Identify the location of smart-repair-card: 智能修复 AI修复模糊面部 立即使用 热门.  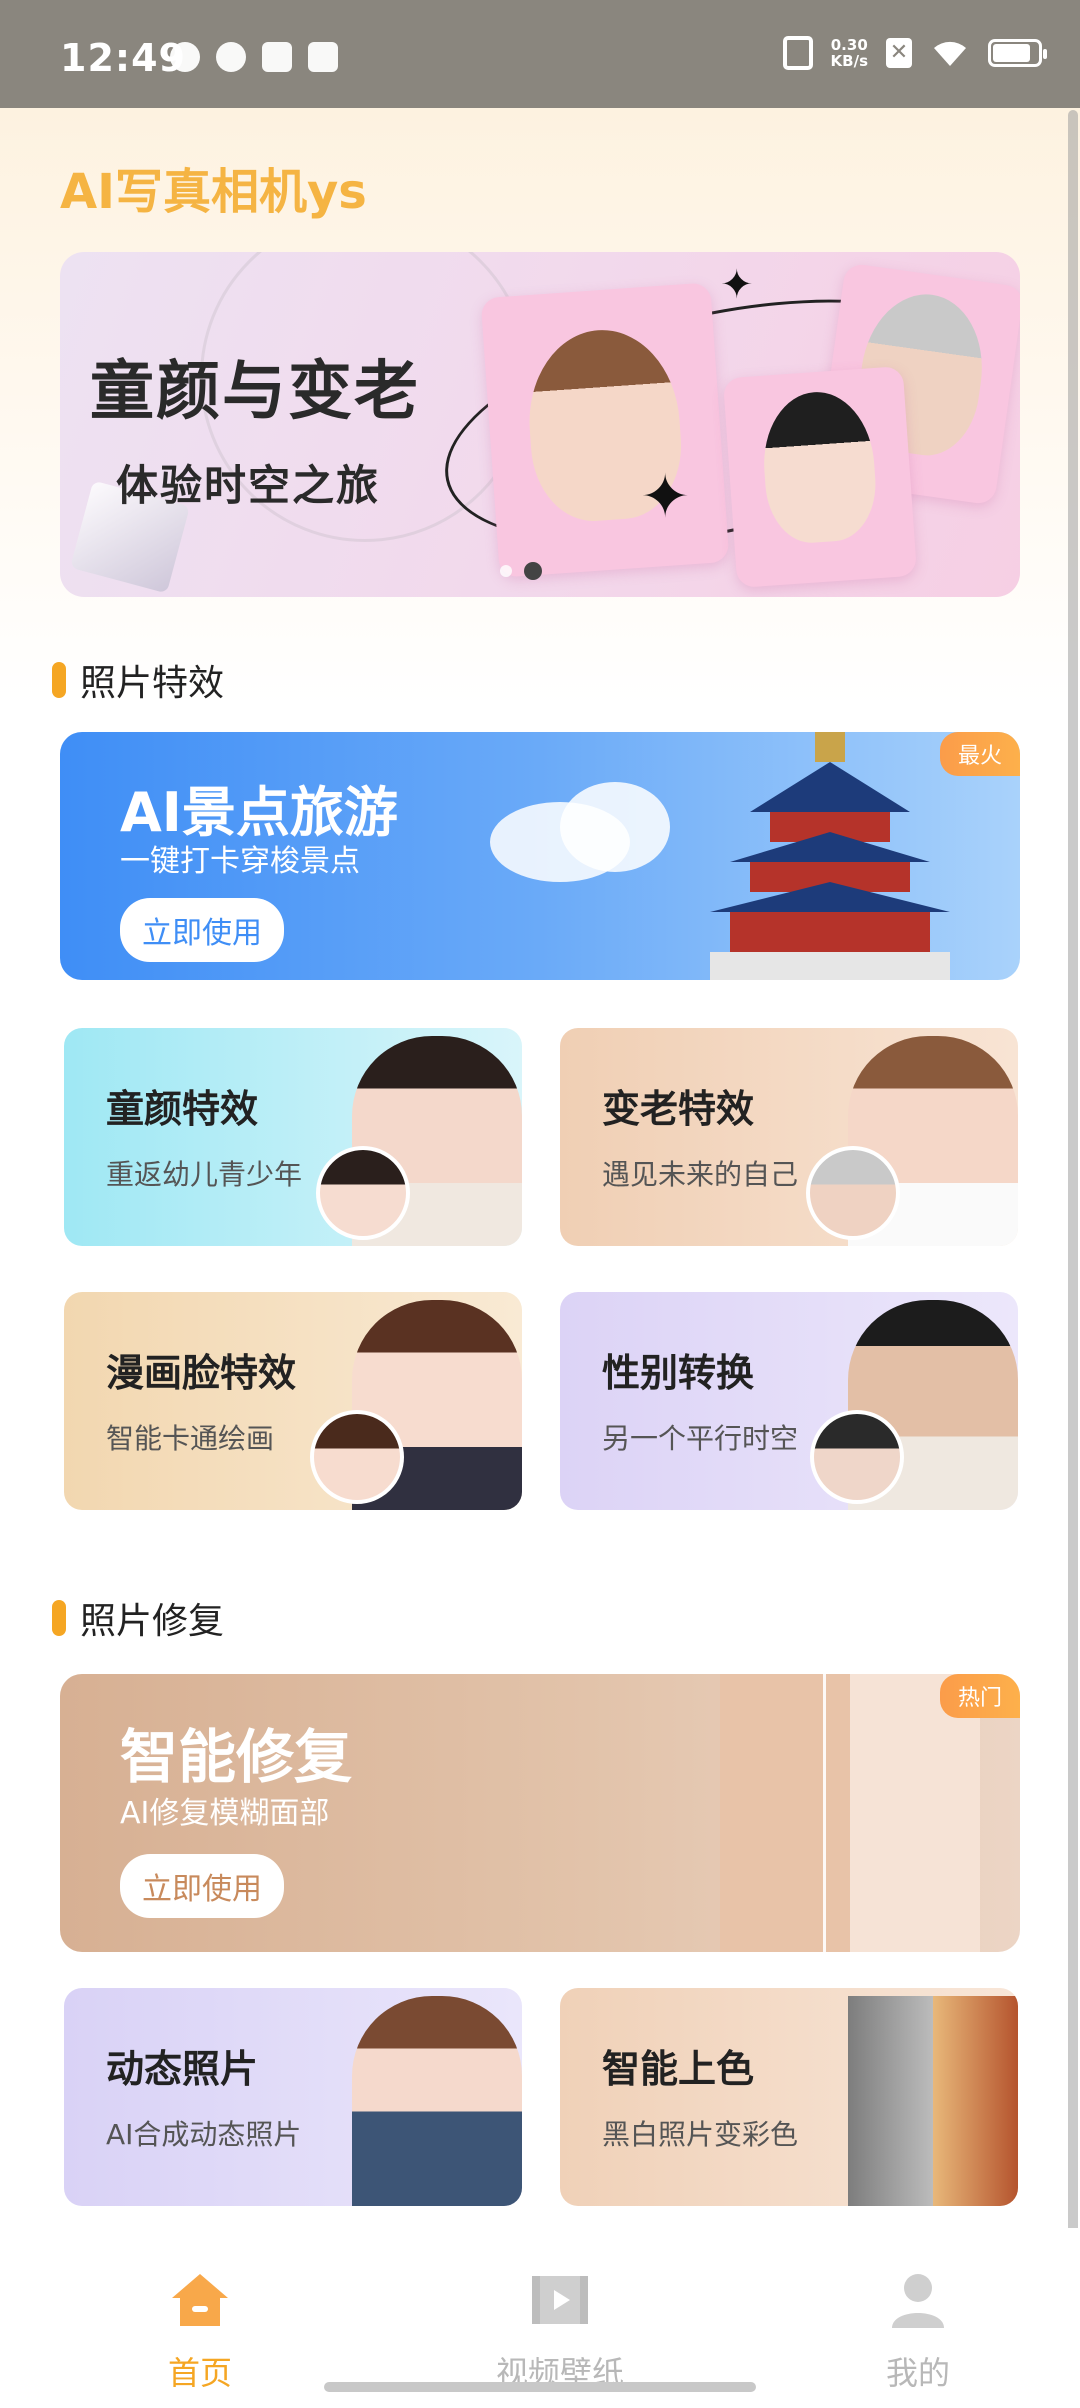
(540, 1813).